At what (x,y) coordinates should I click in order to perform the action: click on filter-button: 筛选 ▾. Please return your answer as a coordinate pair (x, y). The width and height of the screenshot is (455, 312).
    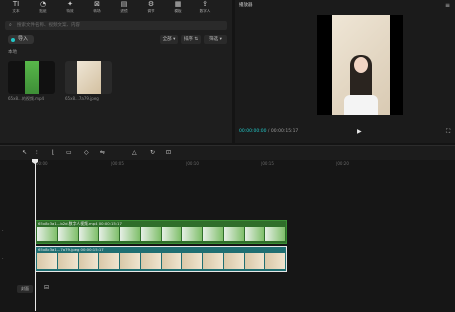
    Looking at the image, I should click on (215, 39).